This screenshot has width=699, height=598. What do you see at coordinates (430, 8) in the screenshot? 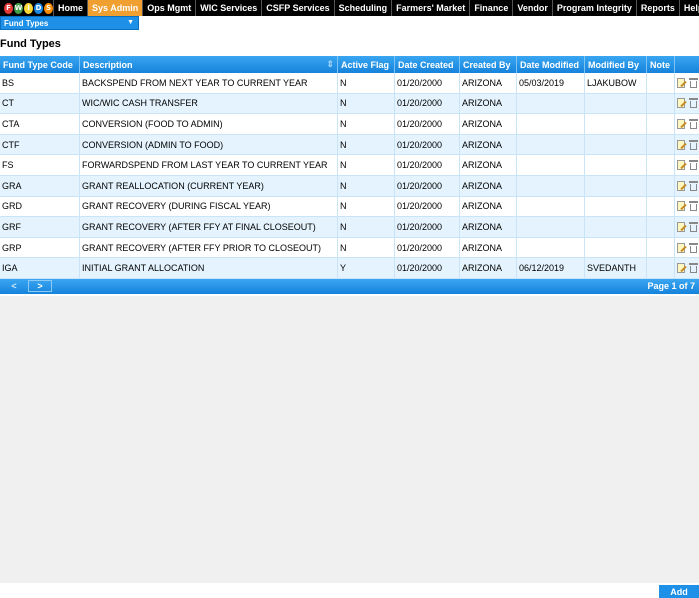
I see `nav-item-farmers-market: Farmers' Market` at bounding box center [430, 8].